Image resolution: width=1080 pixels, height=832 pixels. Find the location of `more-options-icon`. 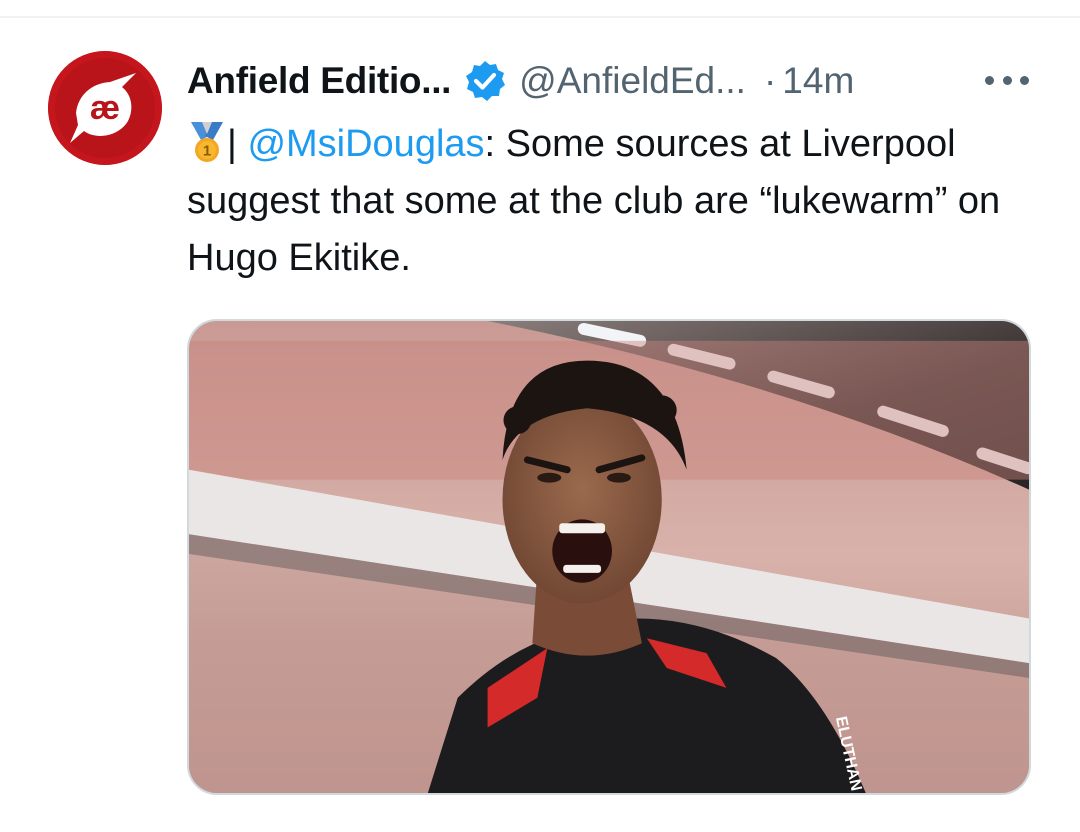

more-options-icon is located at coordinates (1007, 80).